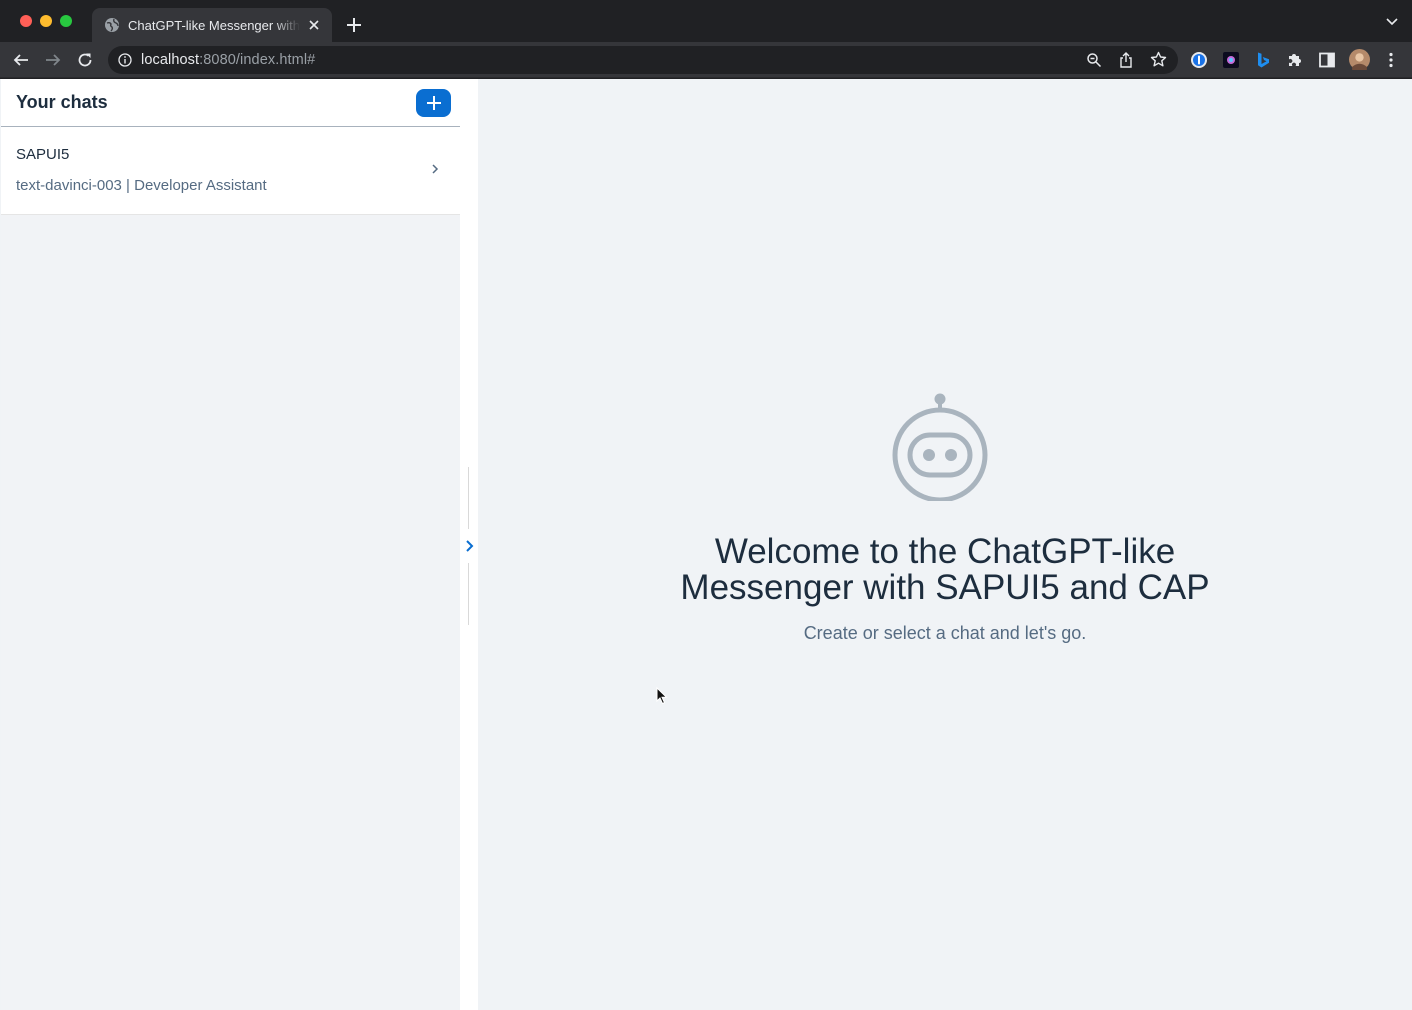 The height and width of the screenshot is (1010, 1412). Describe the element at coordinates (66, 21) in the screenshot. I see `window-maximize-icon` at that location.